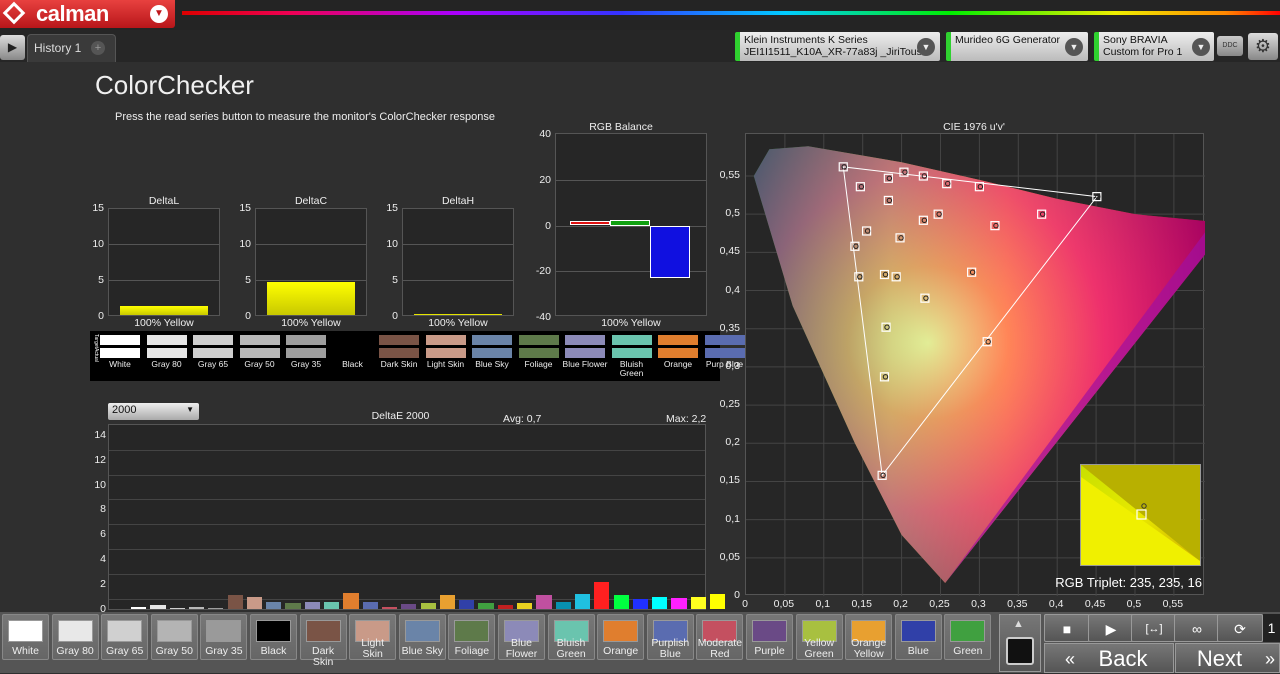 The image size is (1280, 674). I want to click on deltae-ytick-label: 12, so click(100, 459).